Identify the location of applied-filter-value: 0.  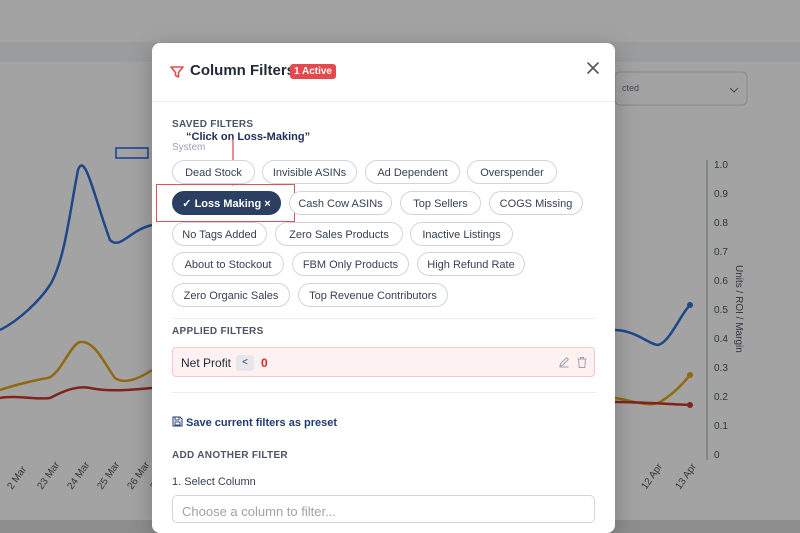
(264, 363).